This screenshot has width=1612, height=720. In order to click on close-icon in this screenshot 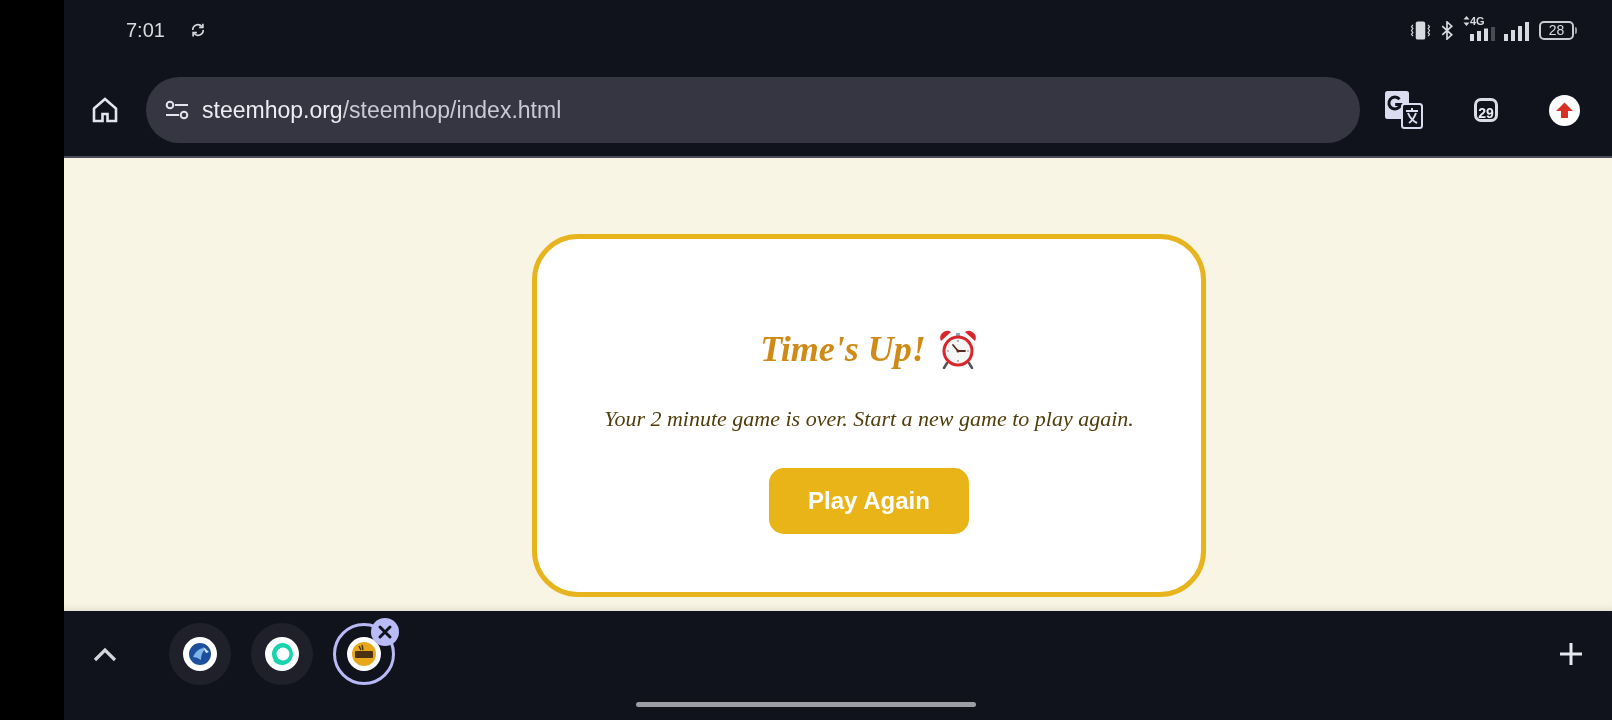, I will do `click(385, 632)`.